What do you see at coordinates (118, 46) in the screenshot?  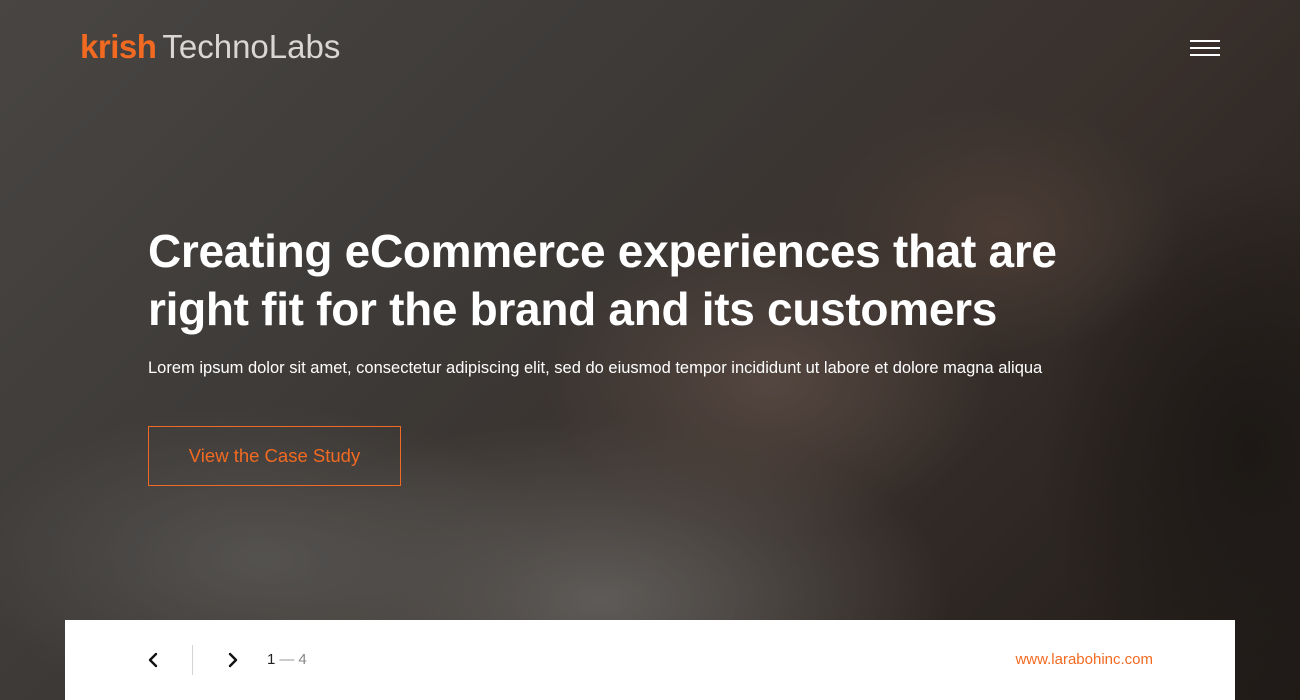 I see `logo-krish-text: krish` at bounding box center [118, 46].